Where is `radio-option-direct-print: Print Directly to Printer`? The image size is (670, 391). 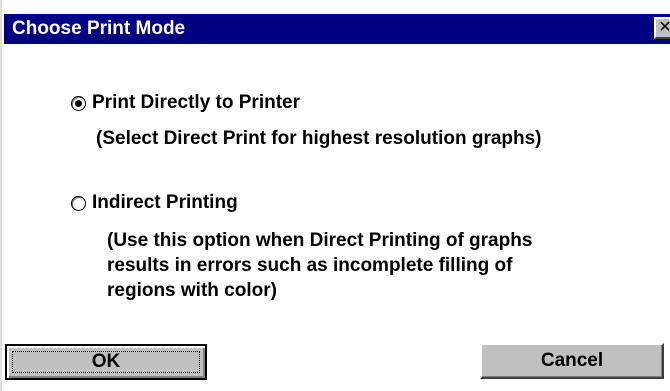 radio-option-direct-print: Print Directly to Printer is located at coordinates (185, 103).